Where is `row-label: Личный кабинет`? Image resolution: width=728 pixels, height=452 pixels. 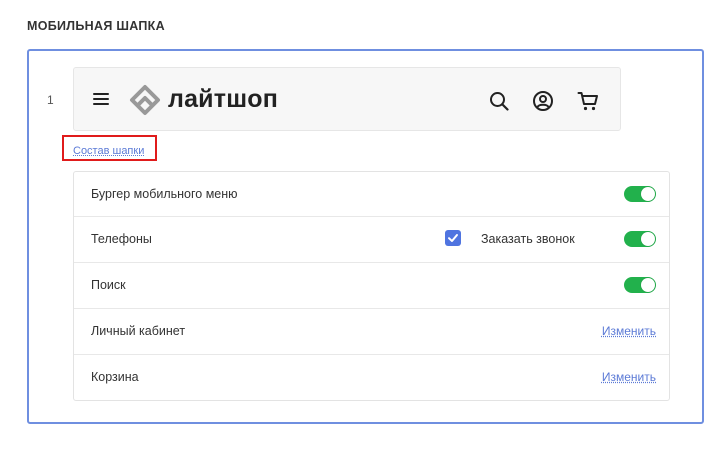
row-label: Личный кабинет is located at coordinates (138, 331).